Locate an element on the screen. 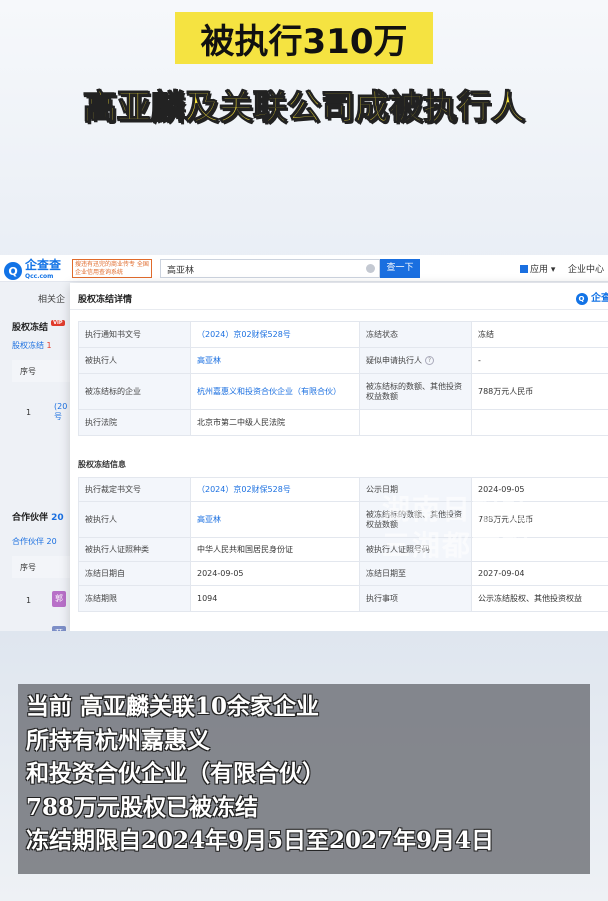 The width and height of the screenshot is (608, 901). tab-related: 相关企 is located at coordinates (51, 298).